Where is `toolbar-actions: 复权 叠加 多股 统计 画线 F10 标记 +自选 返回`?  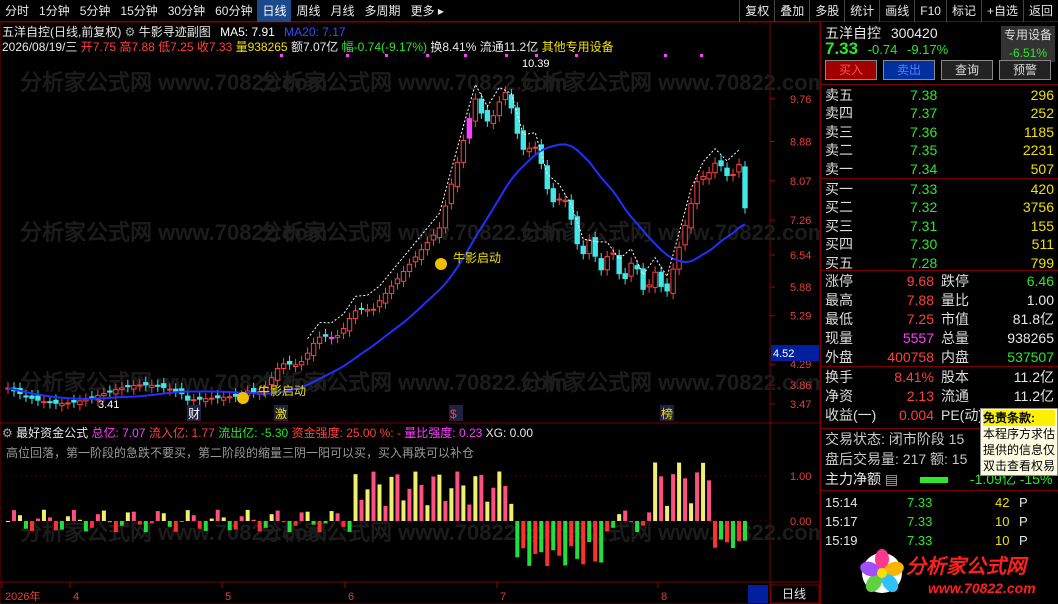 toolbar-actions: 复权 叠加 多股 统计 画线 F10 标记 +自选 返回 is located at coordinates (898, 11).